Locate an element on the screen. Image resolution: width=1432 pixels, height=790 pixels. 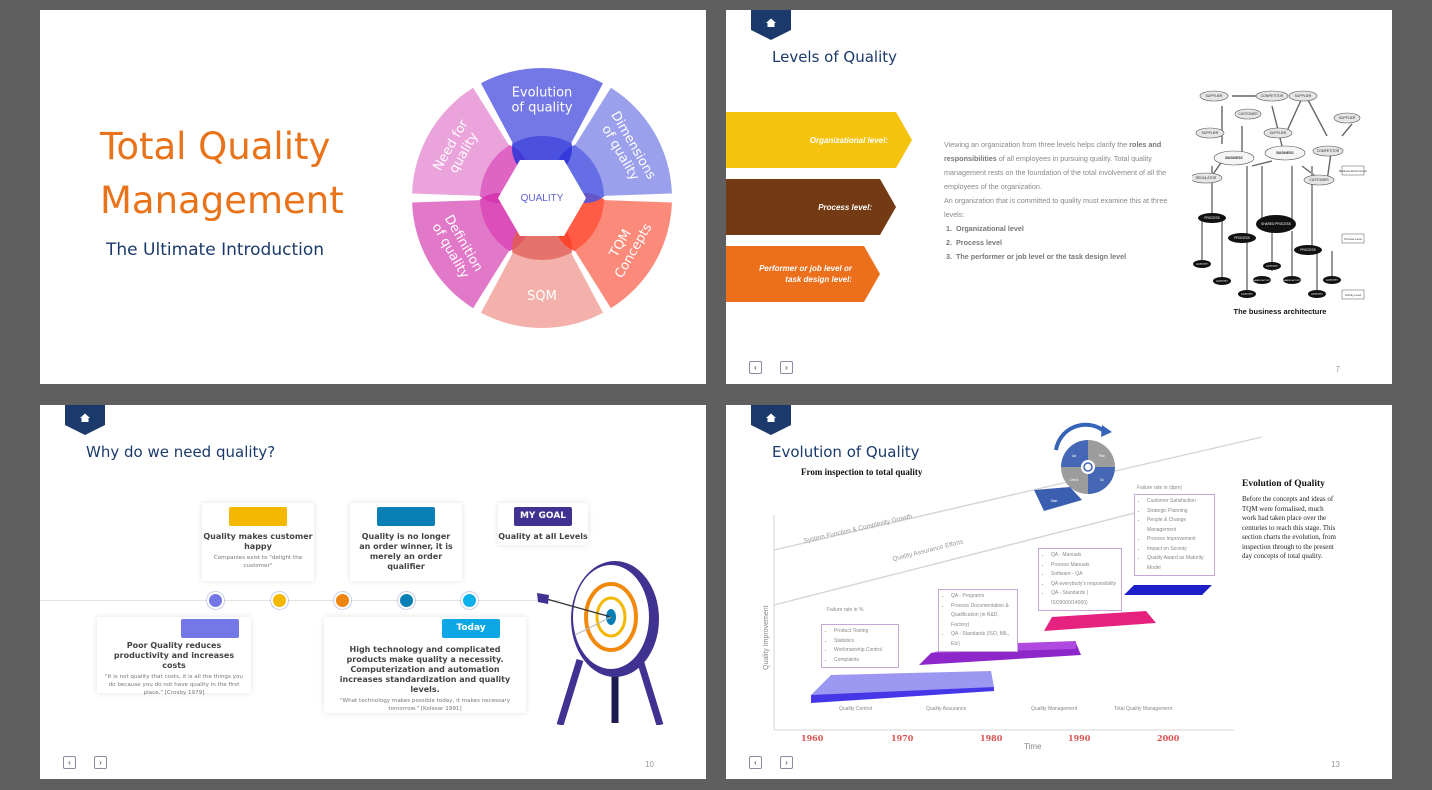
node-label: BUSINESS is located at coordinates (1285, 153).